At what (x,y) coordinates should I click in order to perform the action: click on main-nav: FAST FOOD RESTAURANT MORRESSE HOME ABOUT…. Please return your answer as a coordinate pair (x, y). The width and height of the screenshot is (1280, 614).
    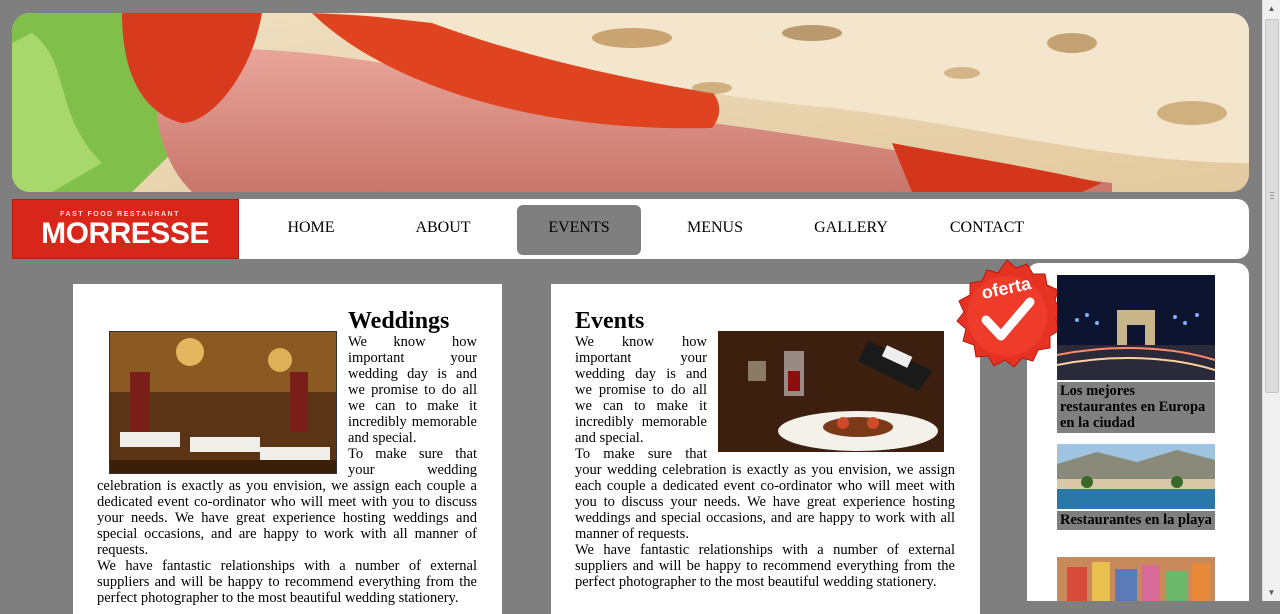
    Looking at the image, I should click on (630, 229).